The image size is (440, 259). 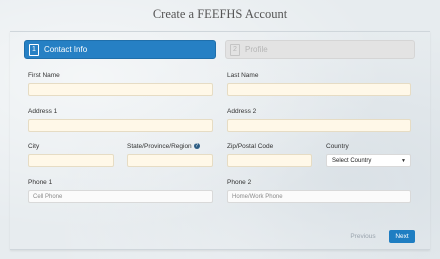 I want to click on country-label: Country, so click(x=337, y=146).